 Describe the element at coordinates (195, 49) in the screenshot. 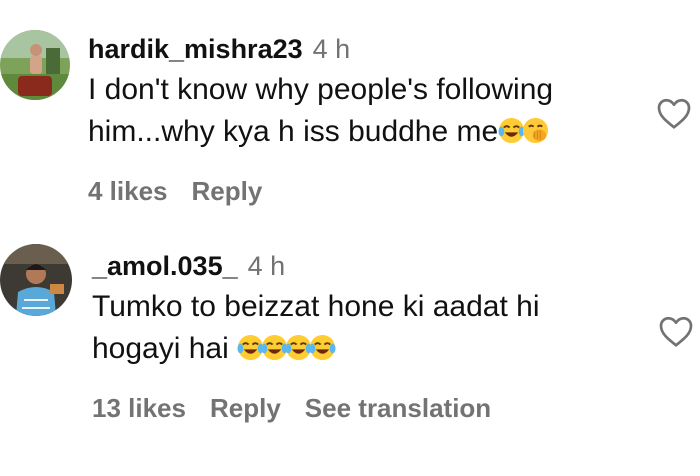

I see `username: hardik_mishra23` at that location.